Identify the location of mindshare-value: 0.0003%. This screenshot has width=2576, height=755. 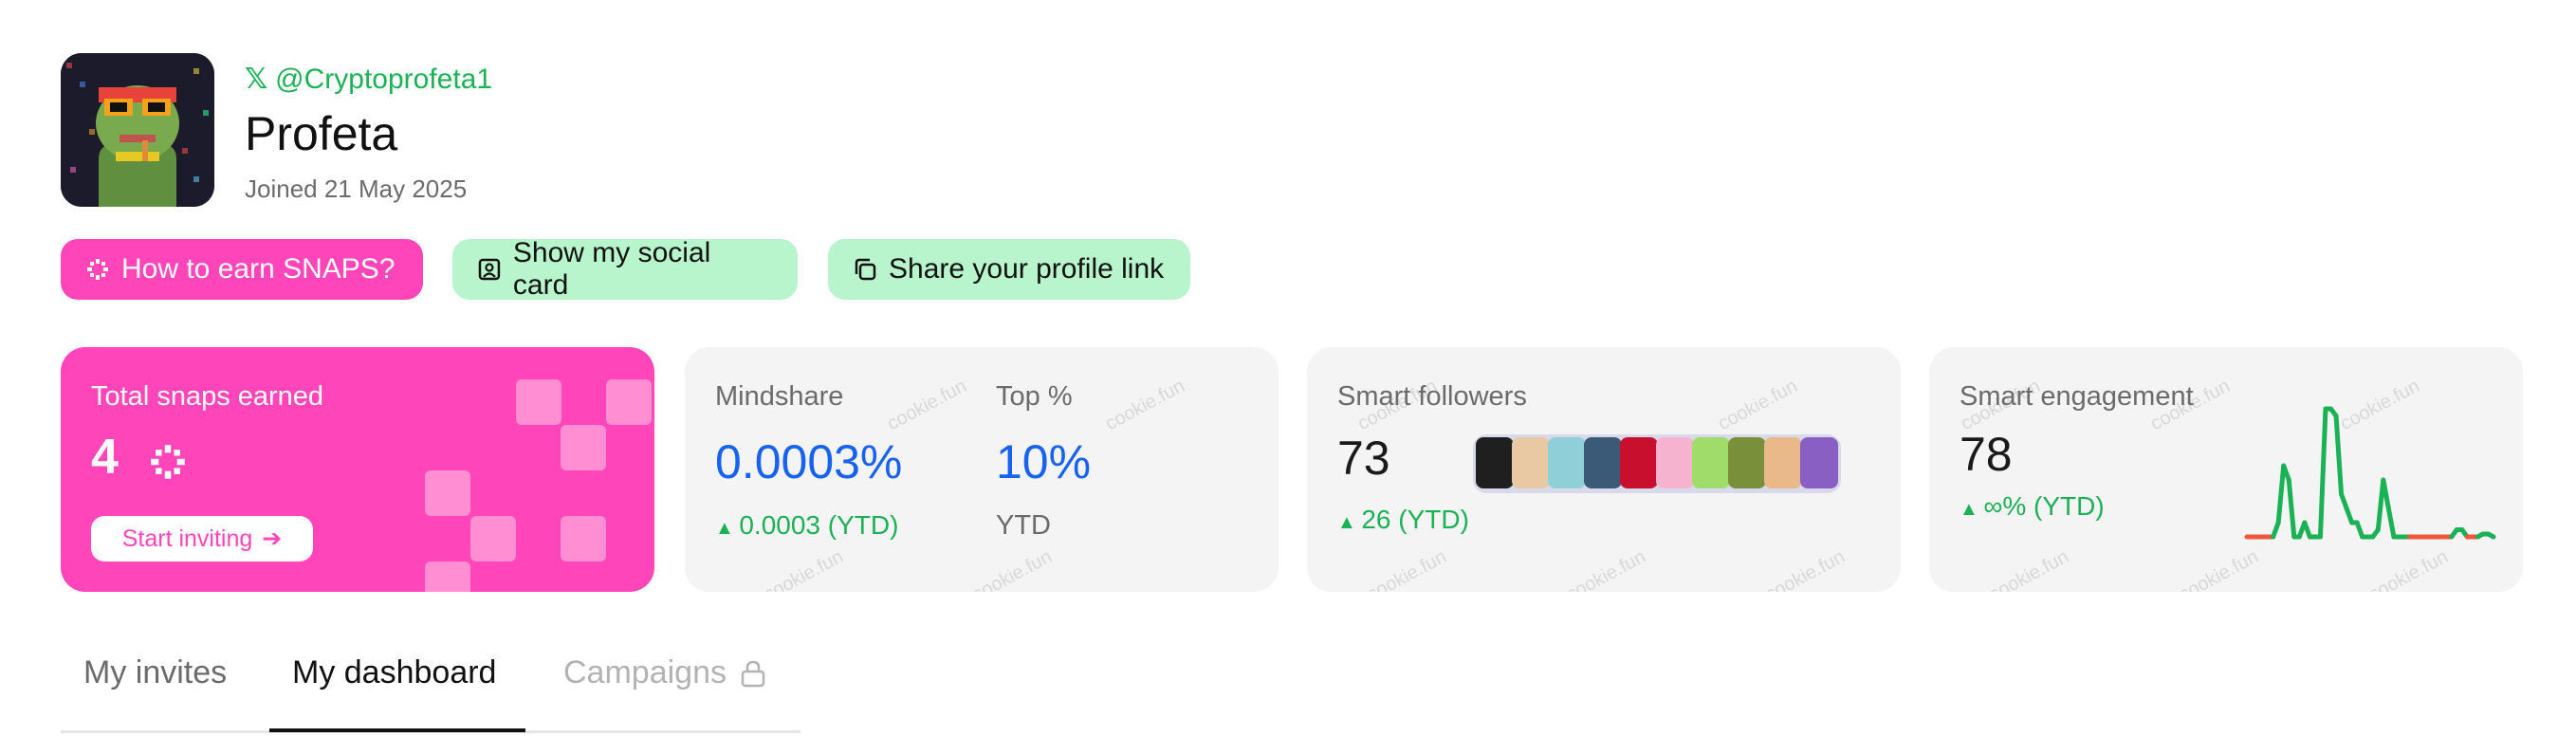
(809, 462).